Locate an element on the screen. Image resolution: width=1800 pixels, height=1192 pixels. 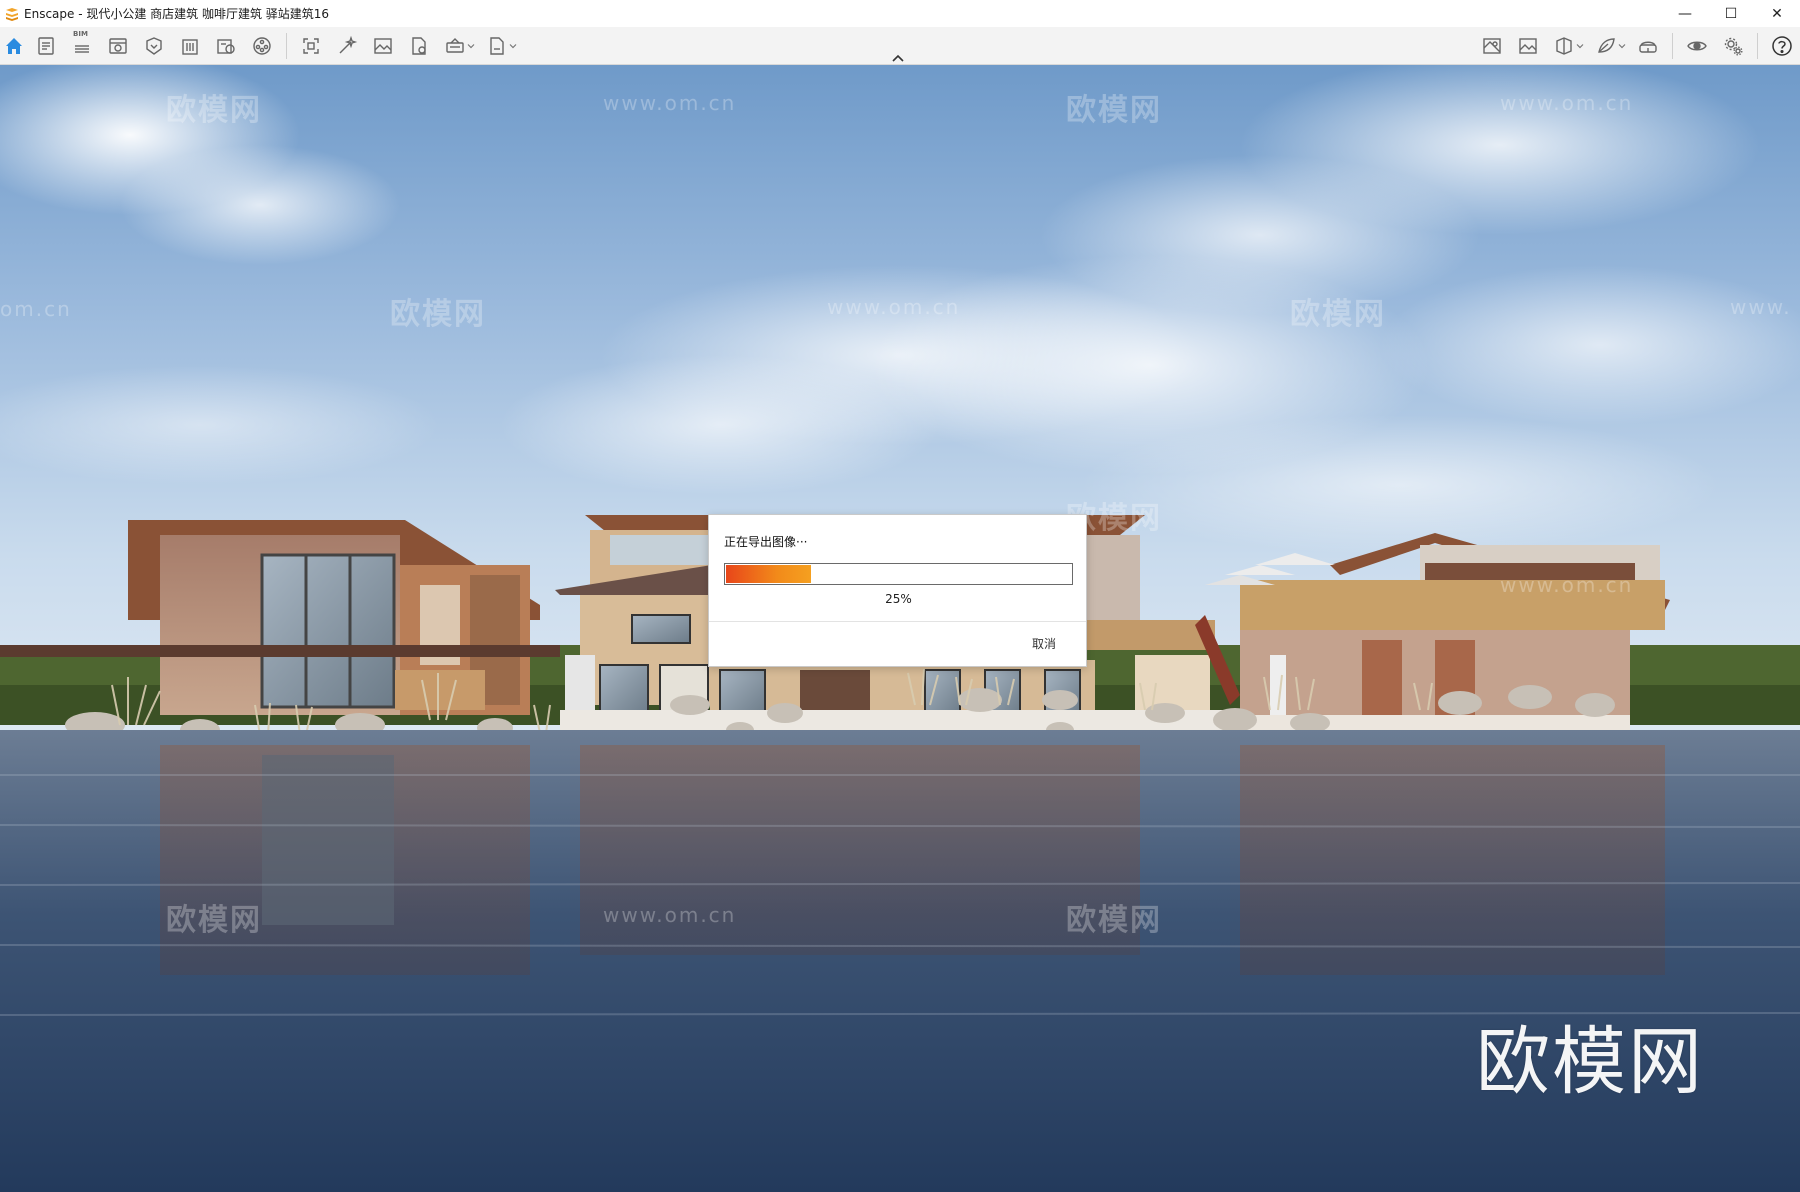
minimap-button is located at coordinates (1492, 46).